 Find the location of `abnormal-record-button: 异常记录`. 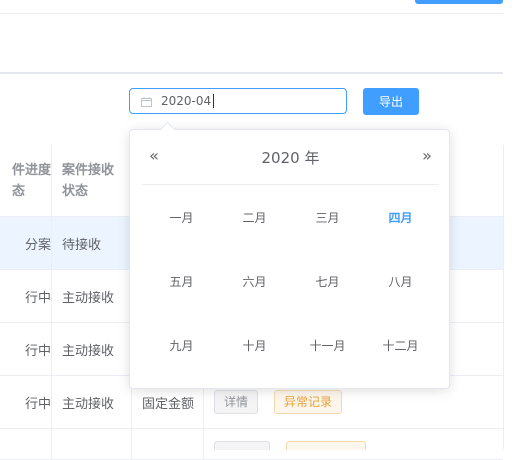

abnormal-record-button: 异常记录 is located at coordinates (308, 402).